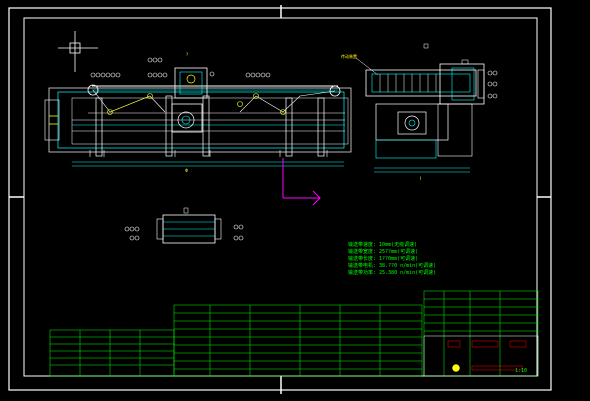 This screenshot has height=401, width=590. I want to click on detail-label: Ⅰ, so click(420, 178).